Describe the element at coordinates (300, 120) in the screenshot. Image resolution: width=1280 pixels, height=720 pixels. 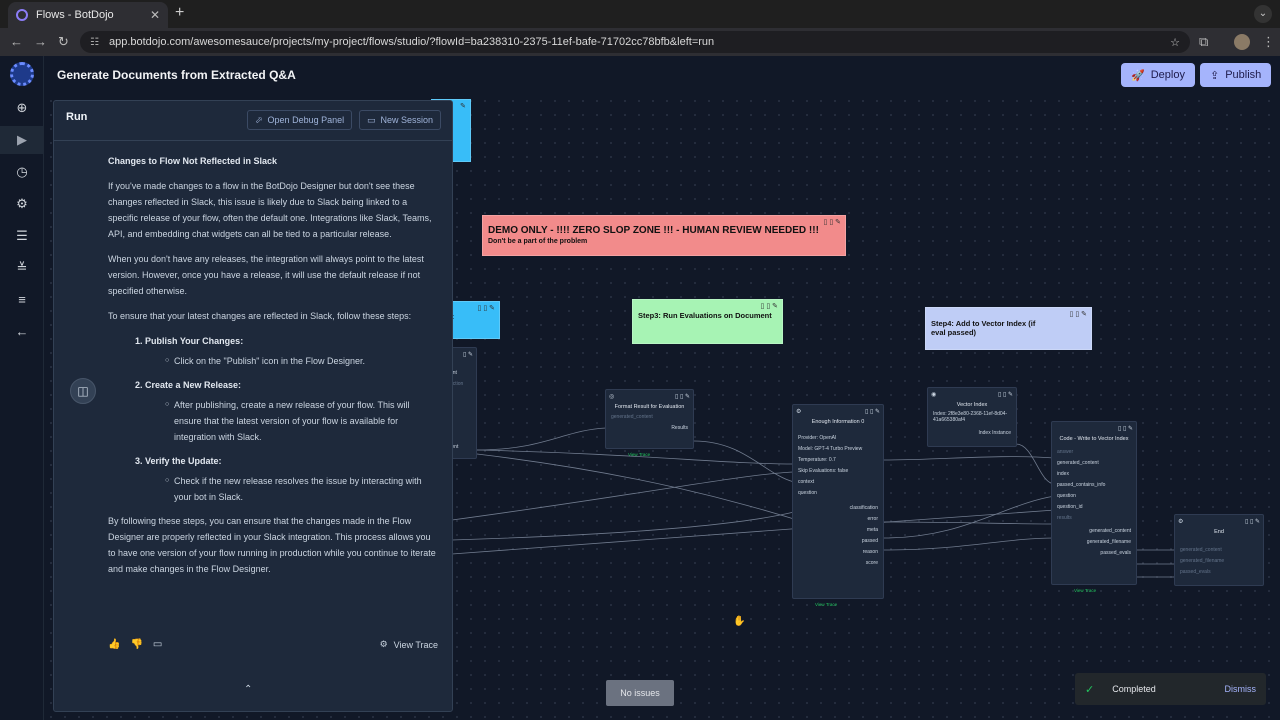
I see `open-debug-panel-button: ⬀ Open Debug Panel` at that location.